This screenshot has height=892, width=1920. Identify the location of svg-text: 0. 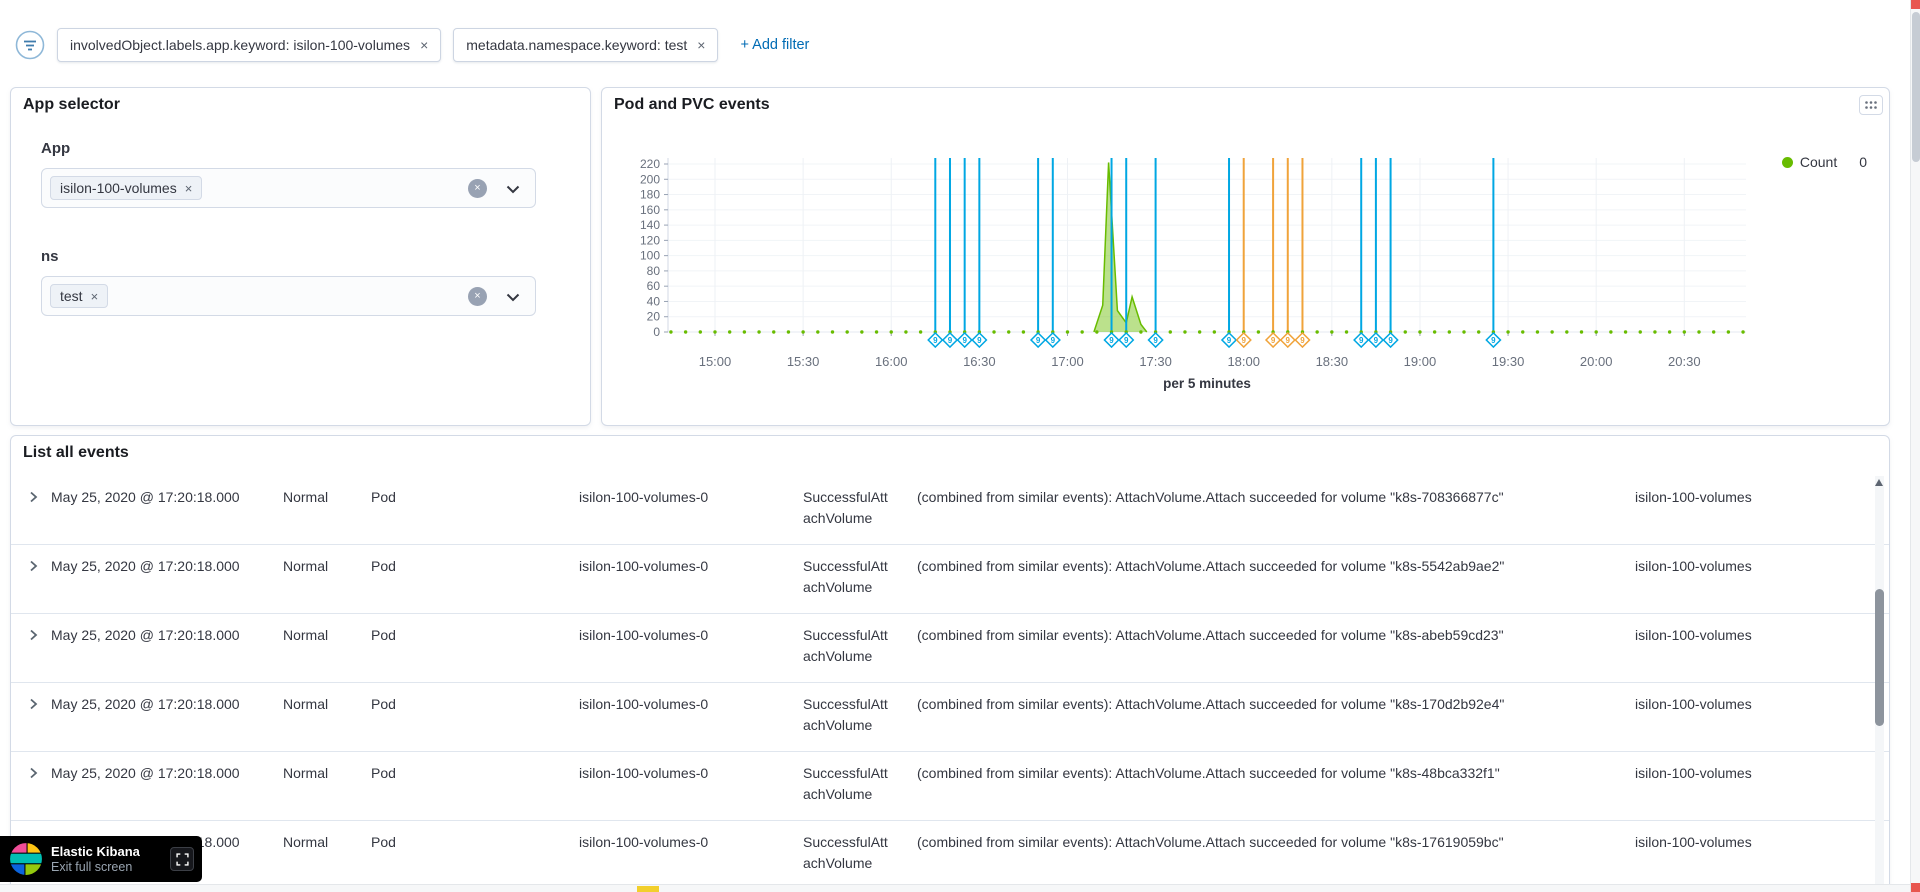
(656, 332).